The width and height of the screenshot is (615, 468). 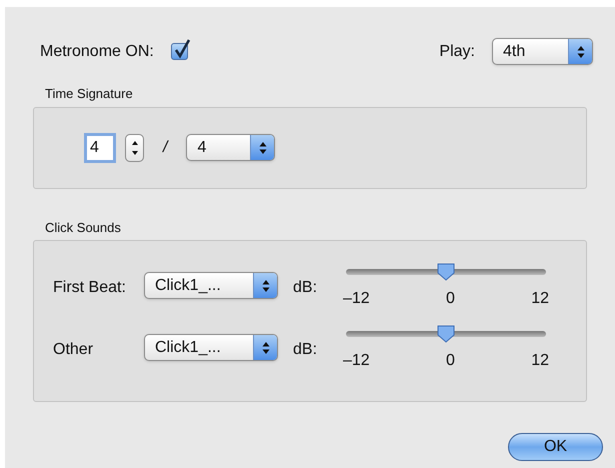 I want to click on sound-label: First Beat:, so click(x=89, y=288).